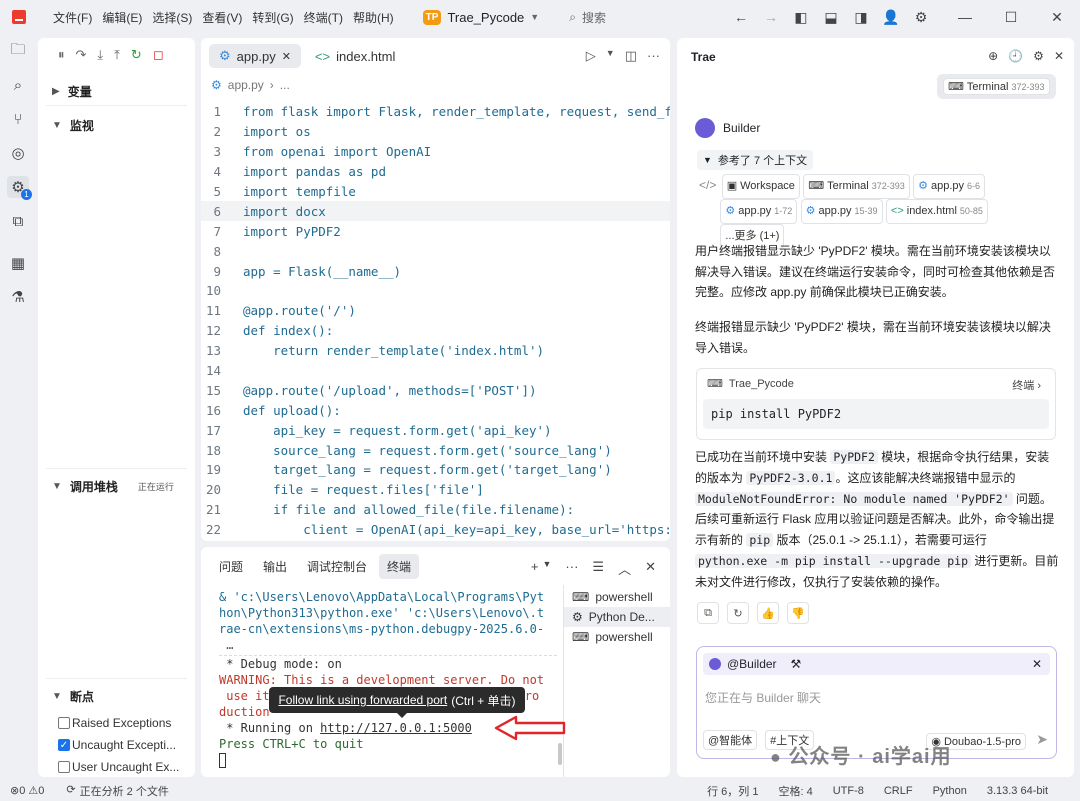 The width and height of the screenshot is (1080, 801). Describe the element at coordinates (732, 791) in the screenshot. I see `cursor-position: 行 6，列 1` at that location.